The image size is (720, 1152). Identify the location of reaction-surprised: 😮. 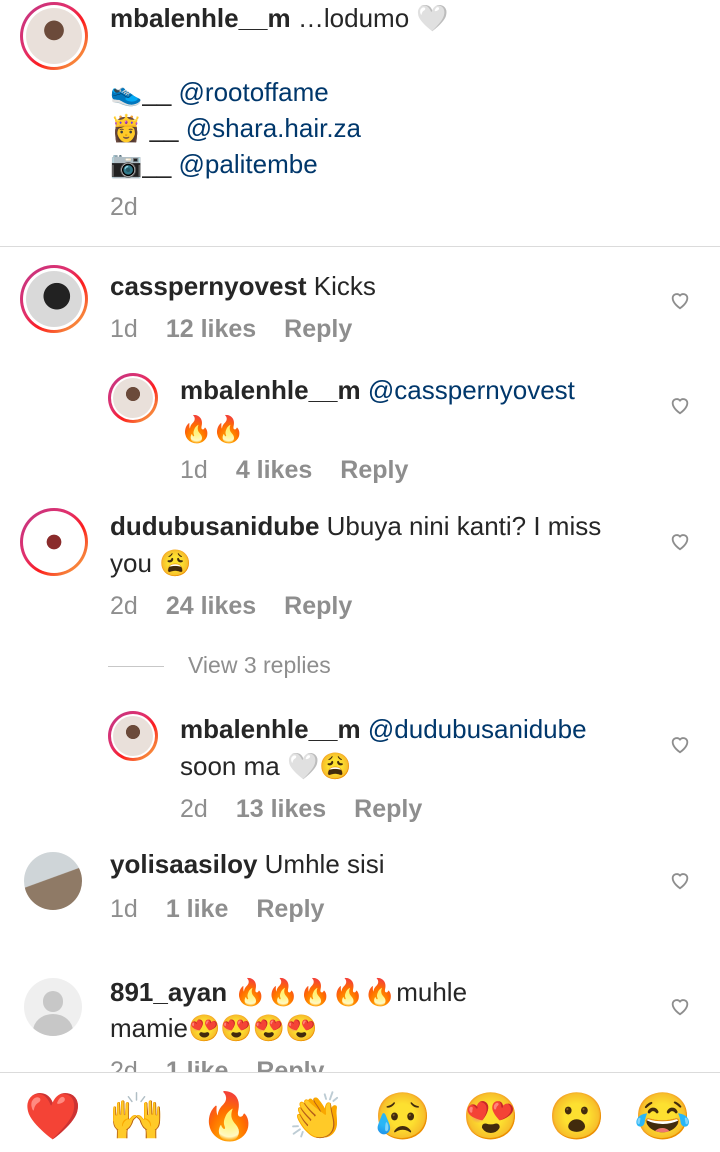
(576, 1116).